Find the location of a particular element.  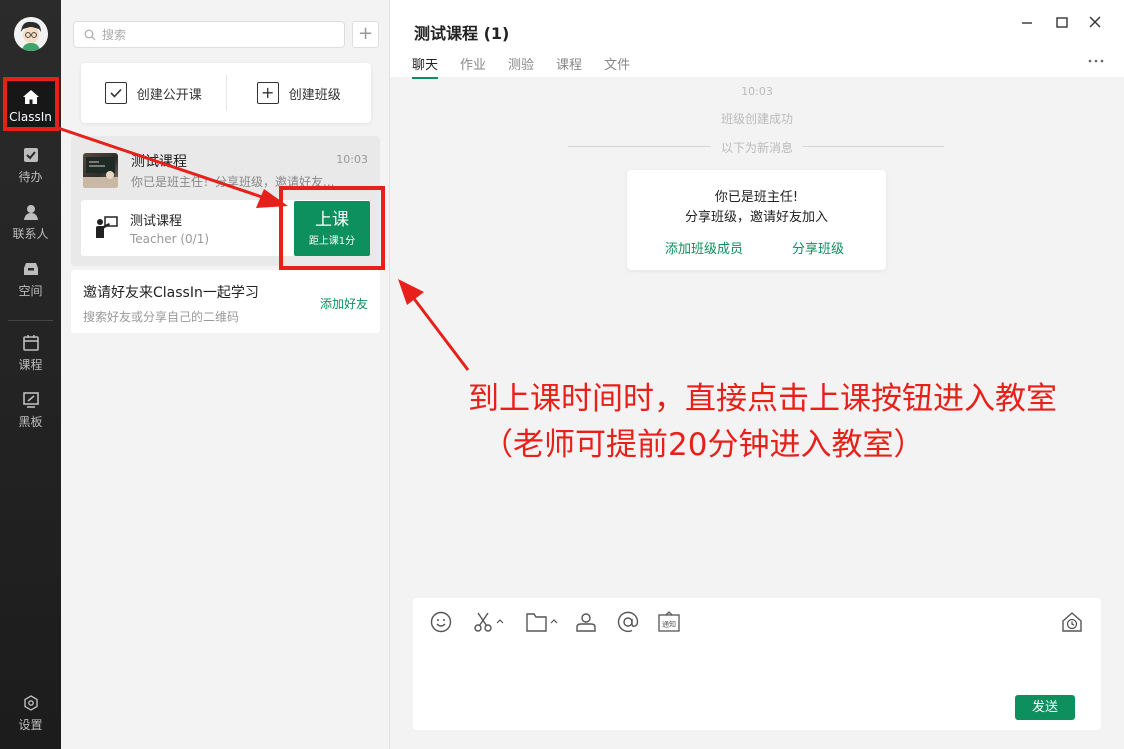

more-icon is located at coordinates (1096, 61).